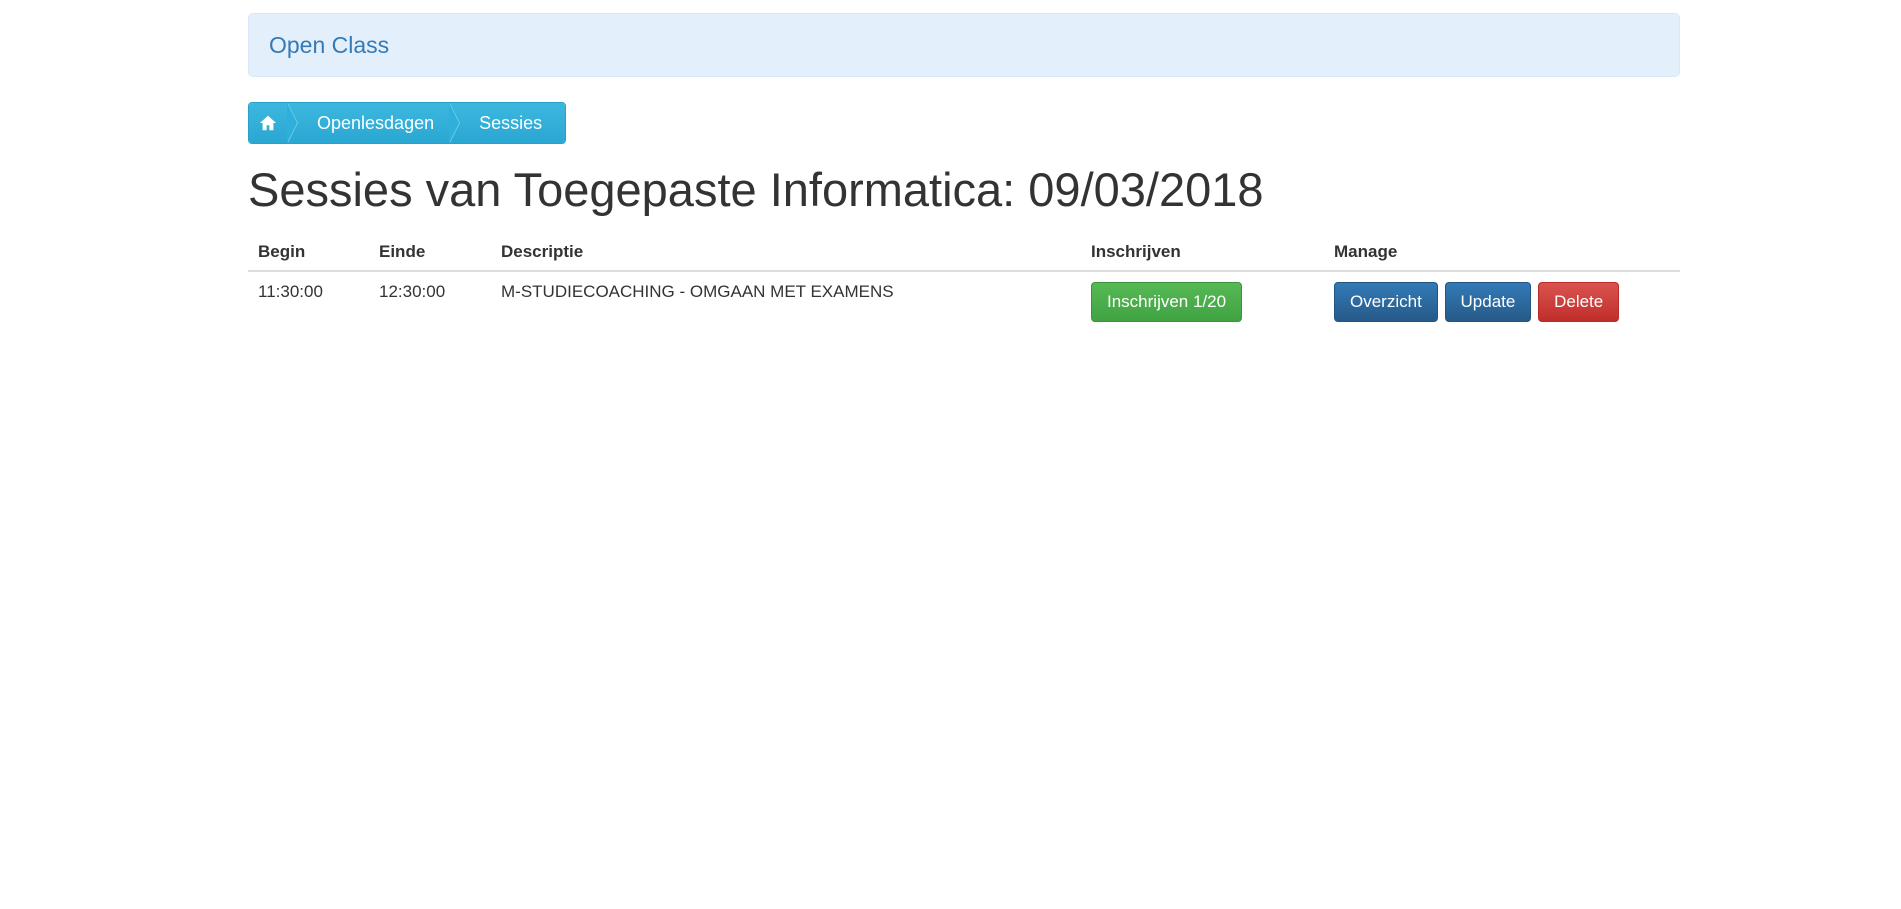 The width and height of the screenshot is (1901, 909). I want to click on navbar: Open Class, so click(964, 45).